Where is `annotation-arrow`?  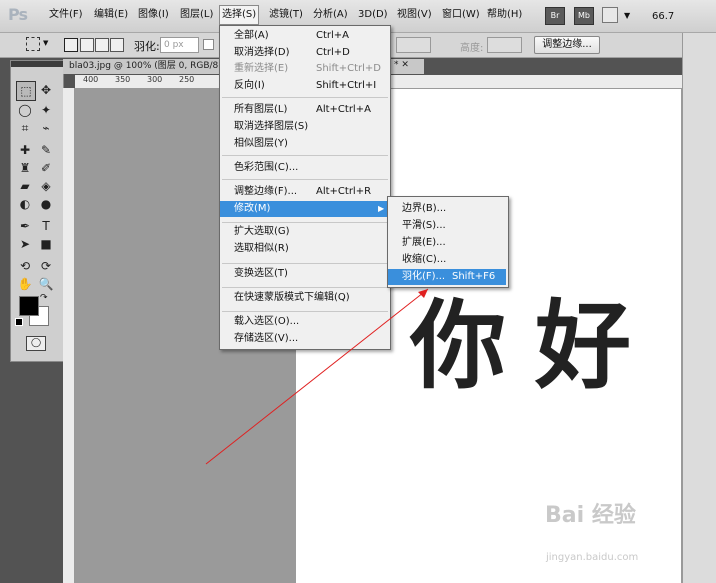 annotation-arrow is located at coordinates (317, 376).